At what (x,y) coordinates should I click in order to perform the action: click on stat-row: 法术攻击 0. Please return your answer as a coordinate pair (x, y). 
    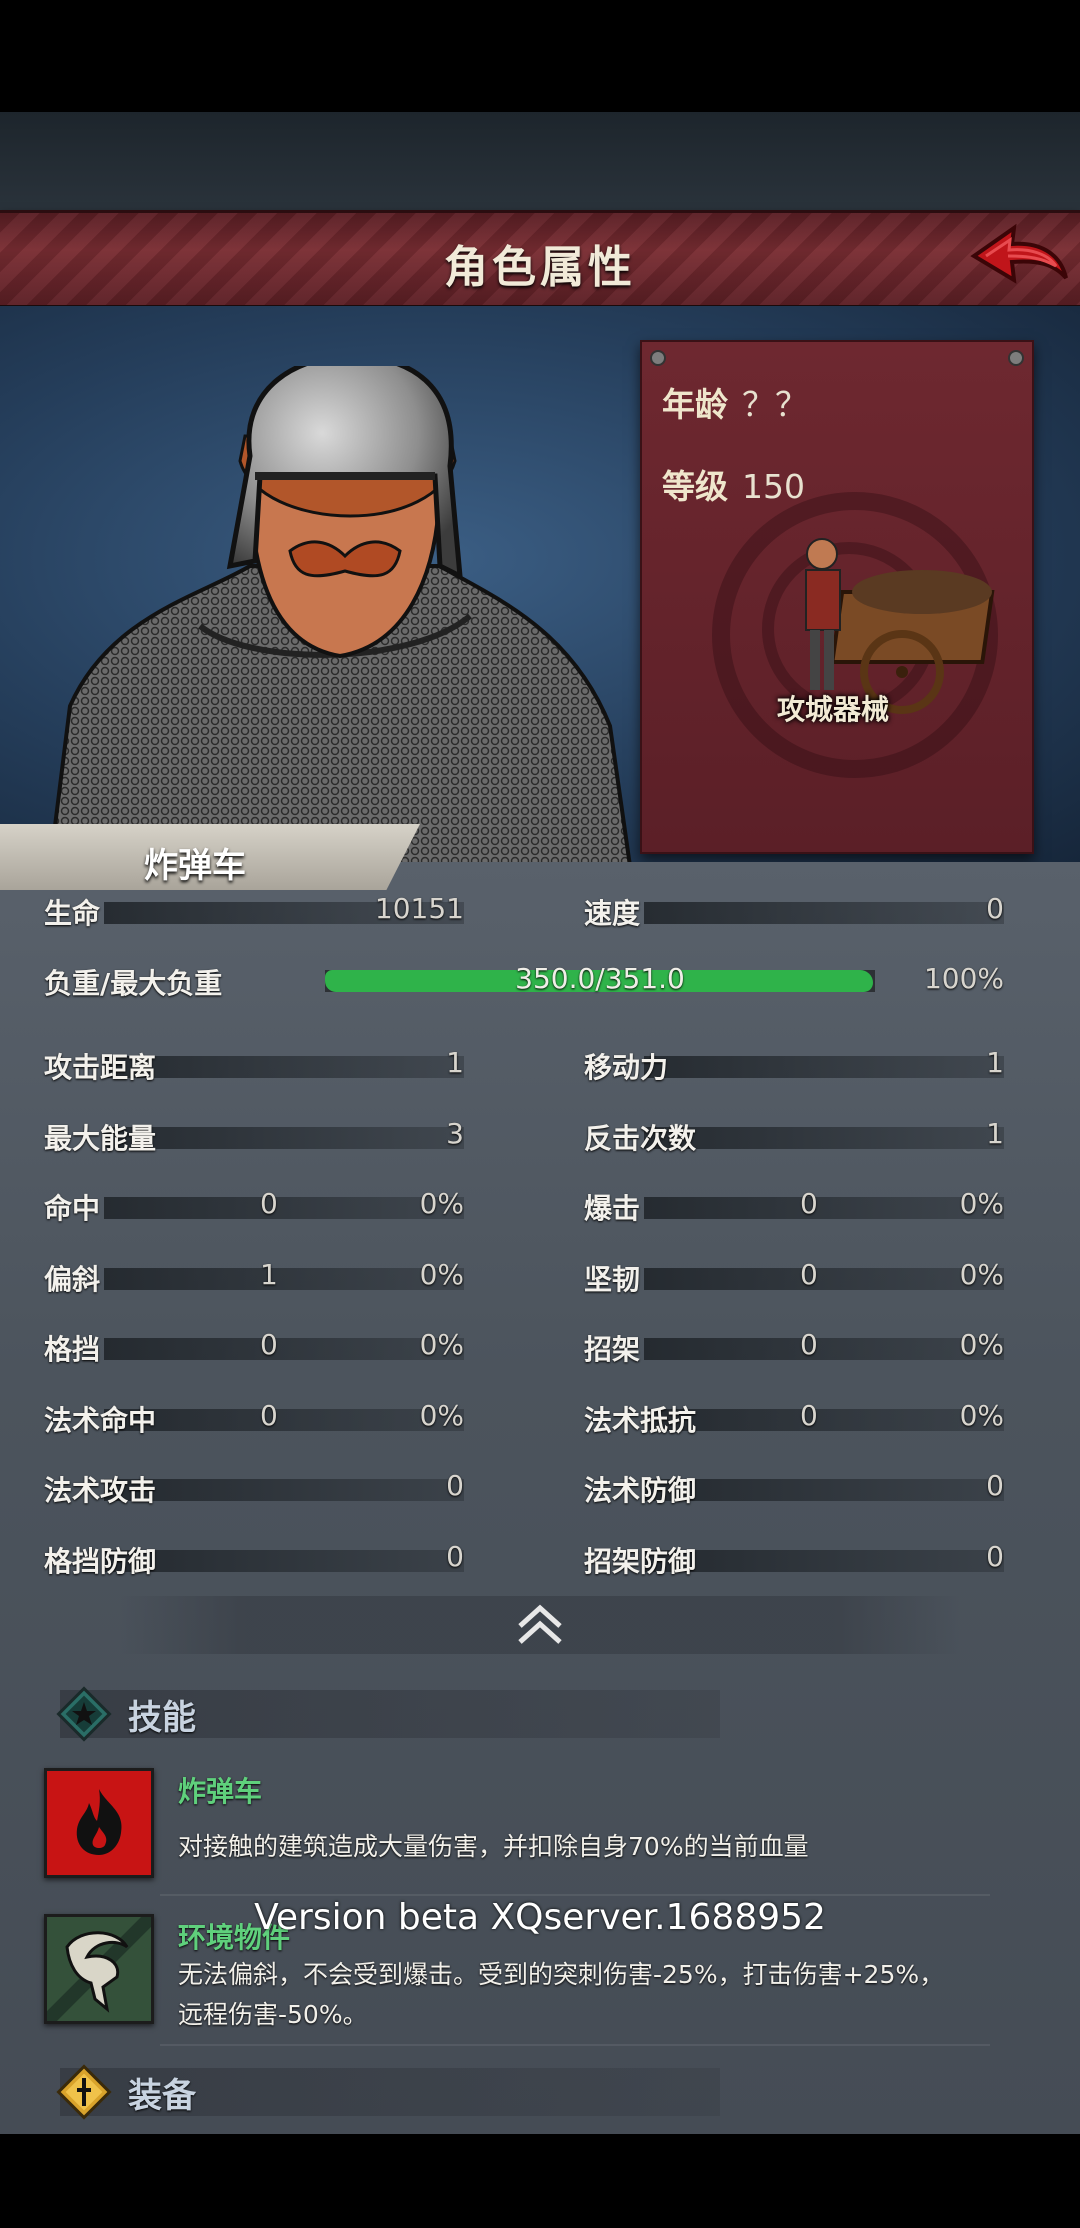
    Looking at the image, I should click on (254, 1488).